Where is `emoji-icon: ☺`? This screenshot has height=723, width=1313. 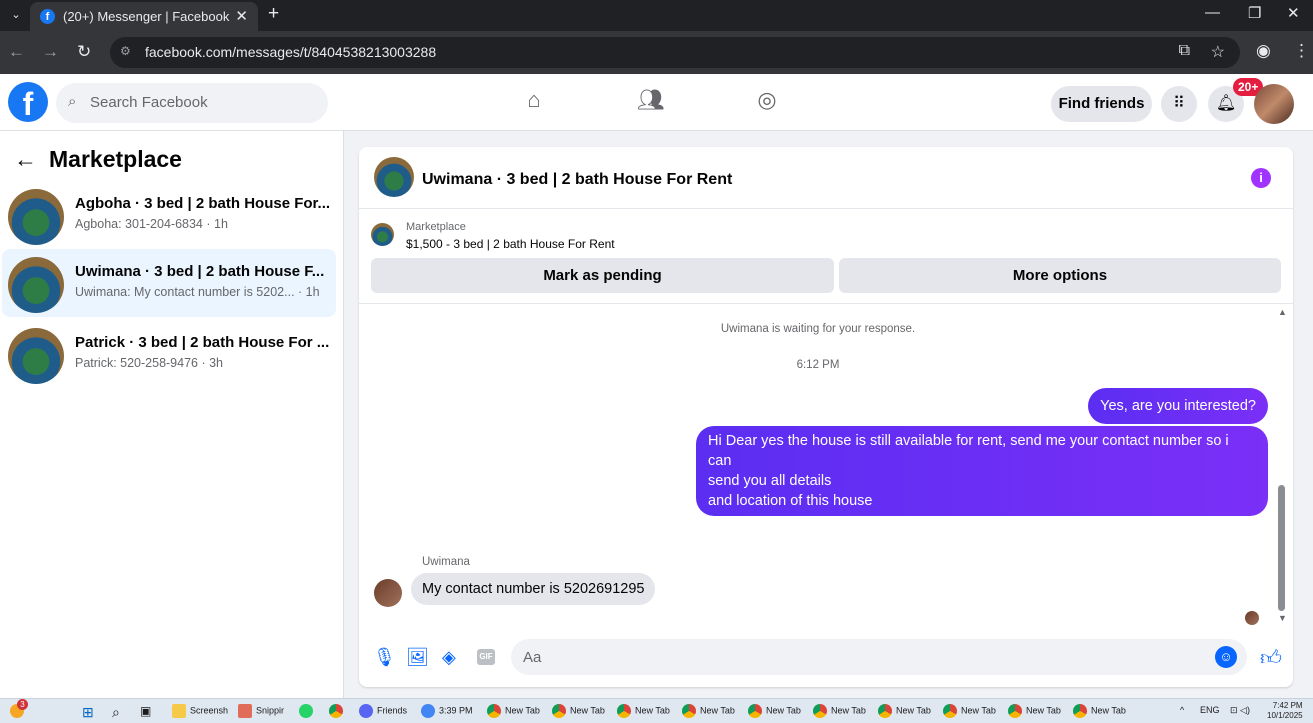 emoji-icon: ☺ is located at coordinates (1226, 657).